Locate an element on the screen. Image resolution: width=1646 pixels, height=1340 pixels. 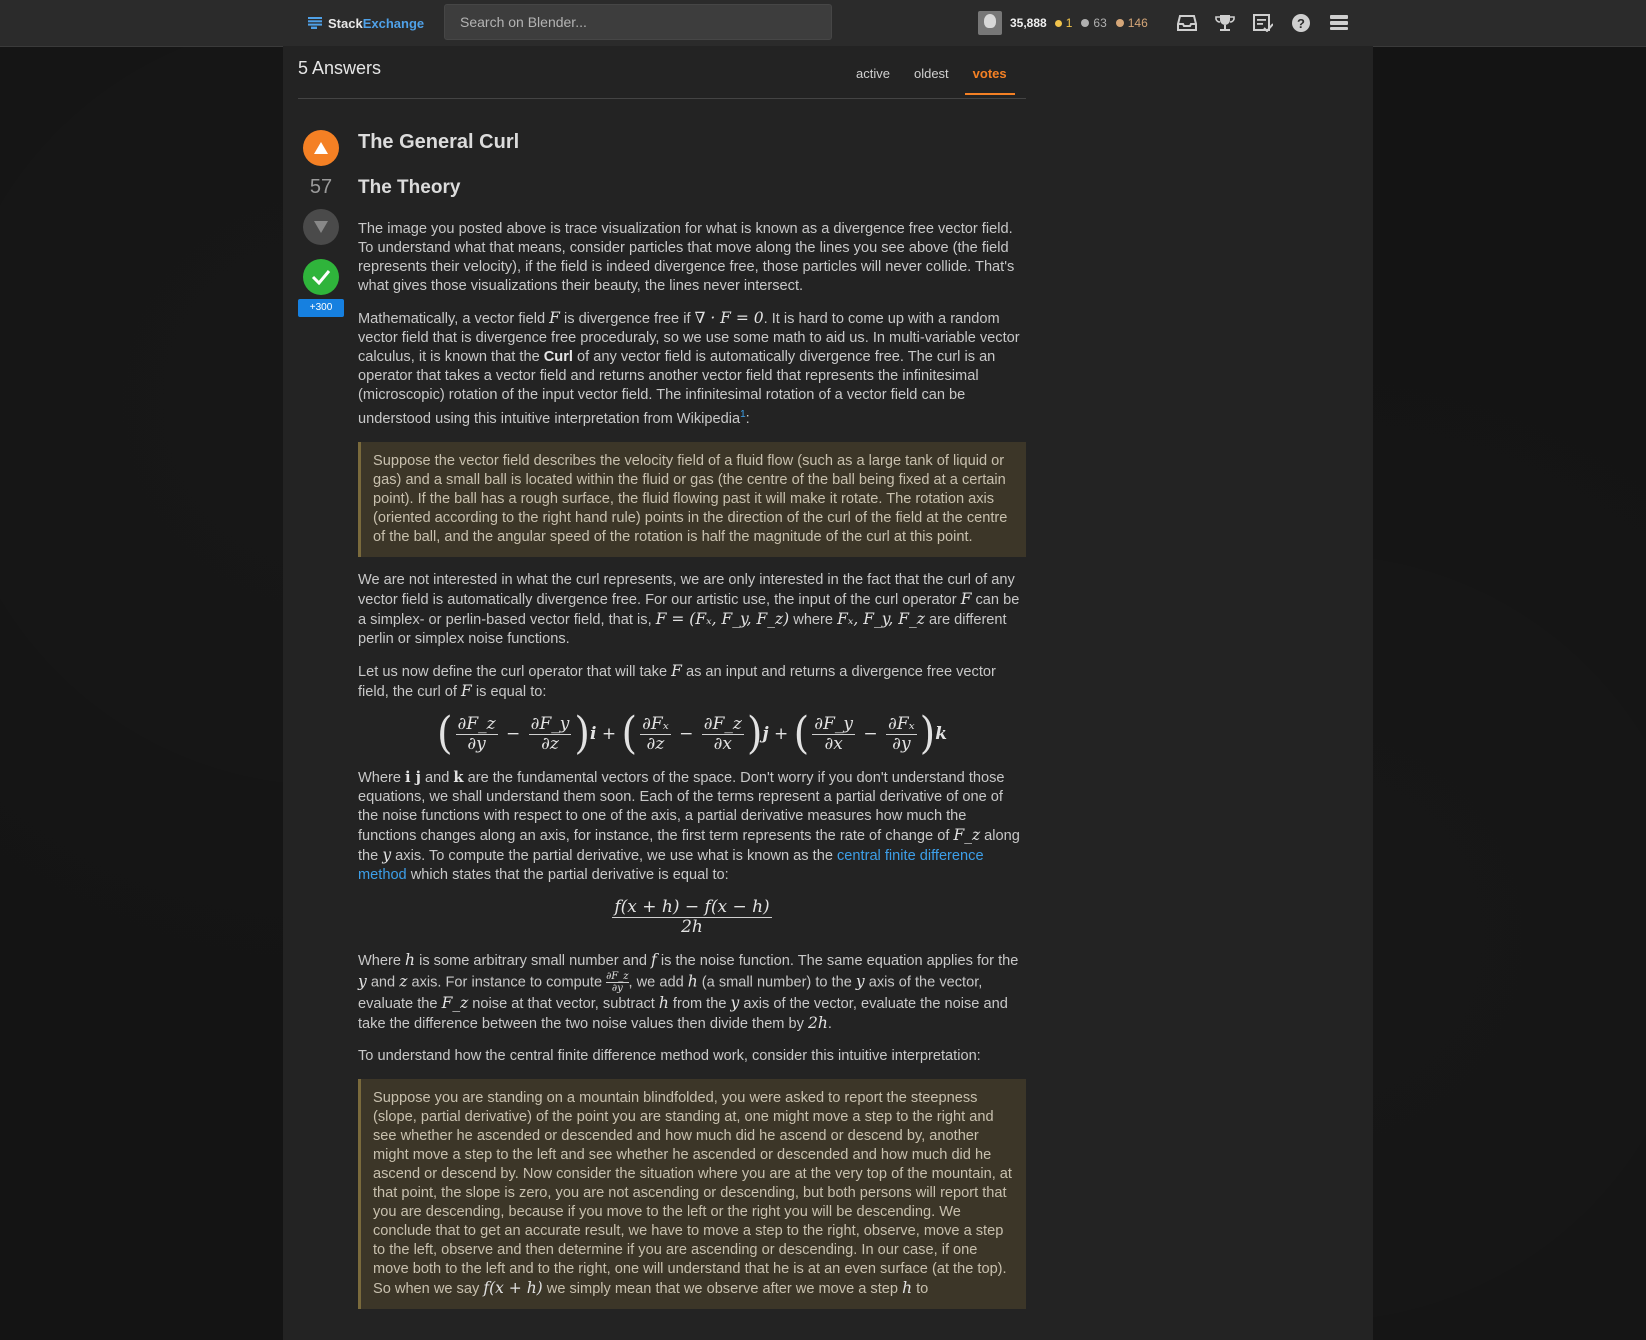
unit-vector-i: i is located at coordinates (593, 733).